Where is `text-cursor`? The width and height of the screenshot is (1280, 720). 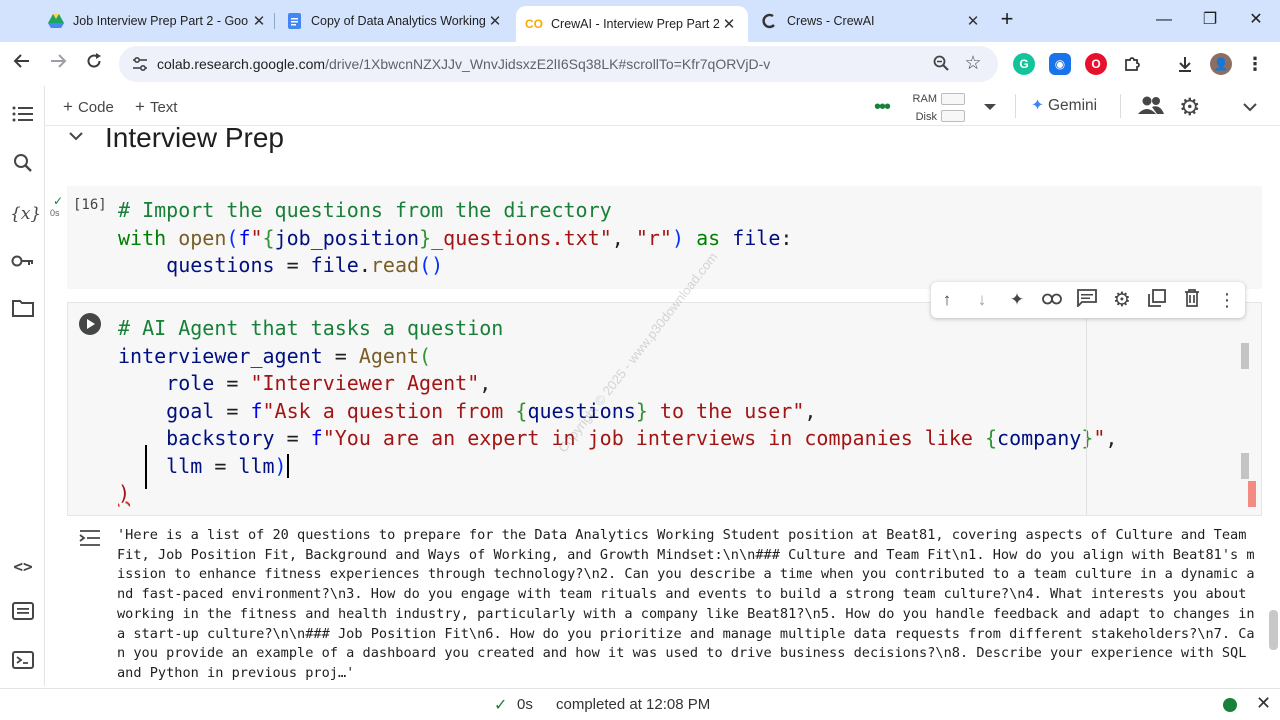 text-cursor is located at coordinates (287, 465).